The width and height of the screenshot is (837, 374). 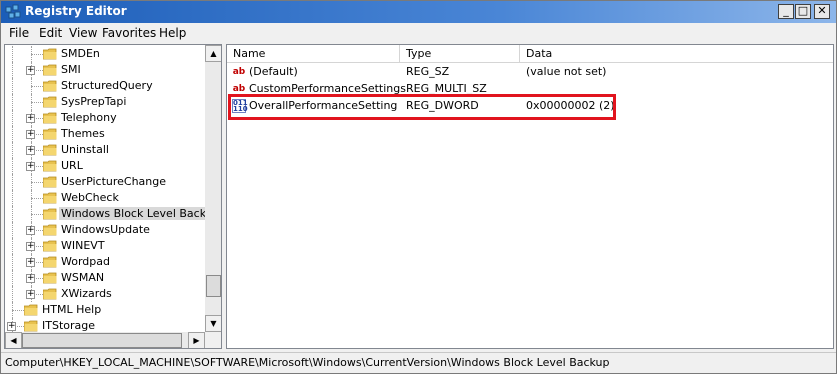 What do you see at coordinates (676, 54) in the screenshot?
I see `column-header-data: Data` at bounding box center [676, 54].